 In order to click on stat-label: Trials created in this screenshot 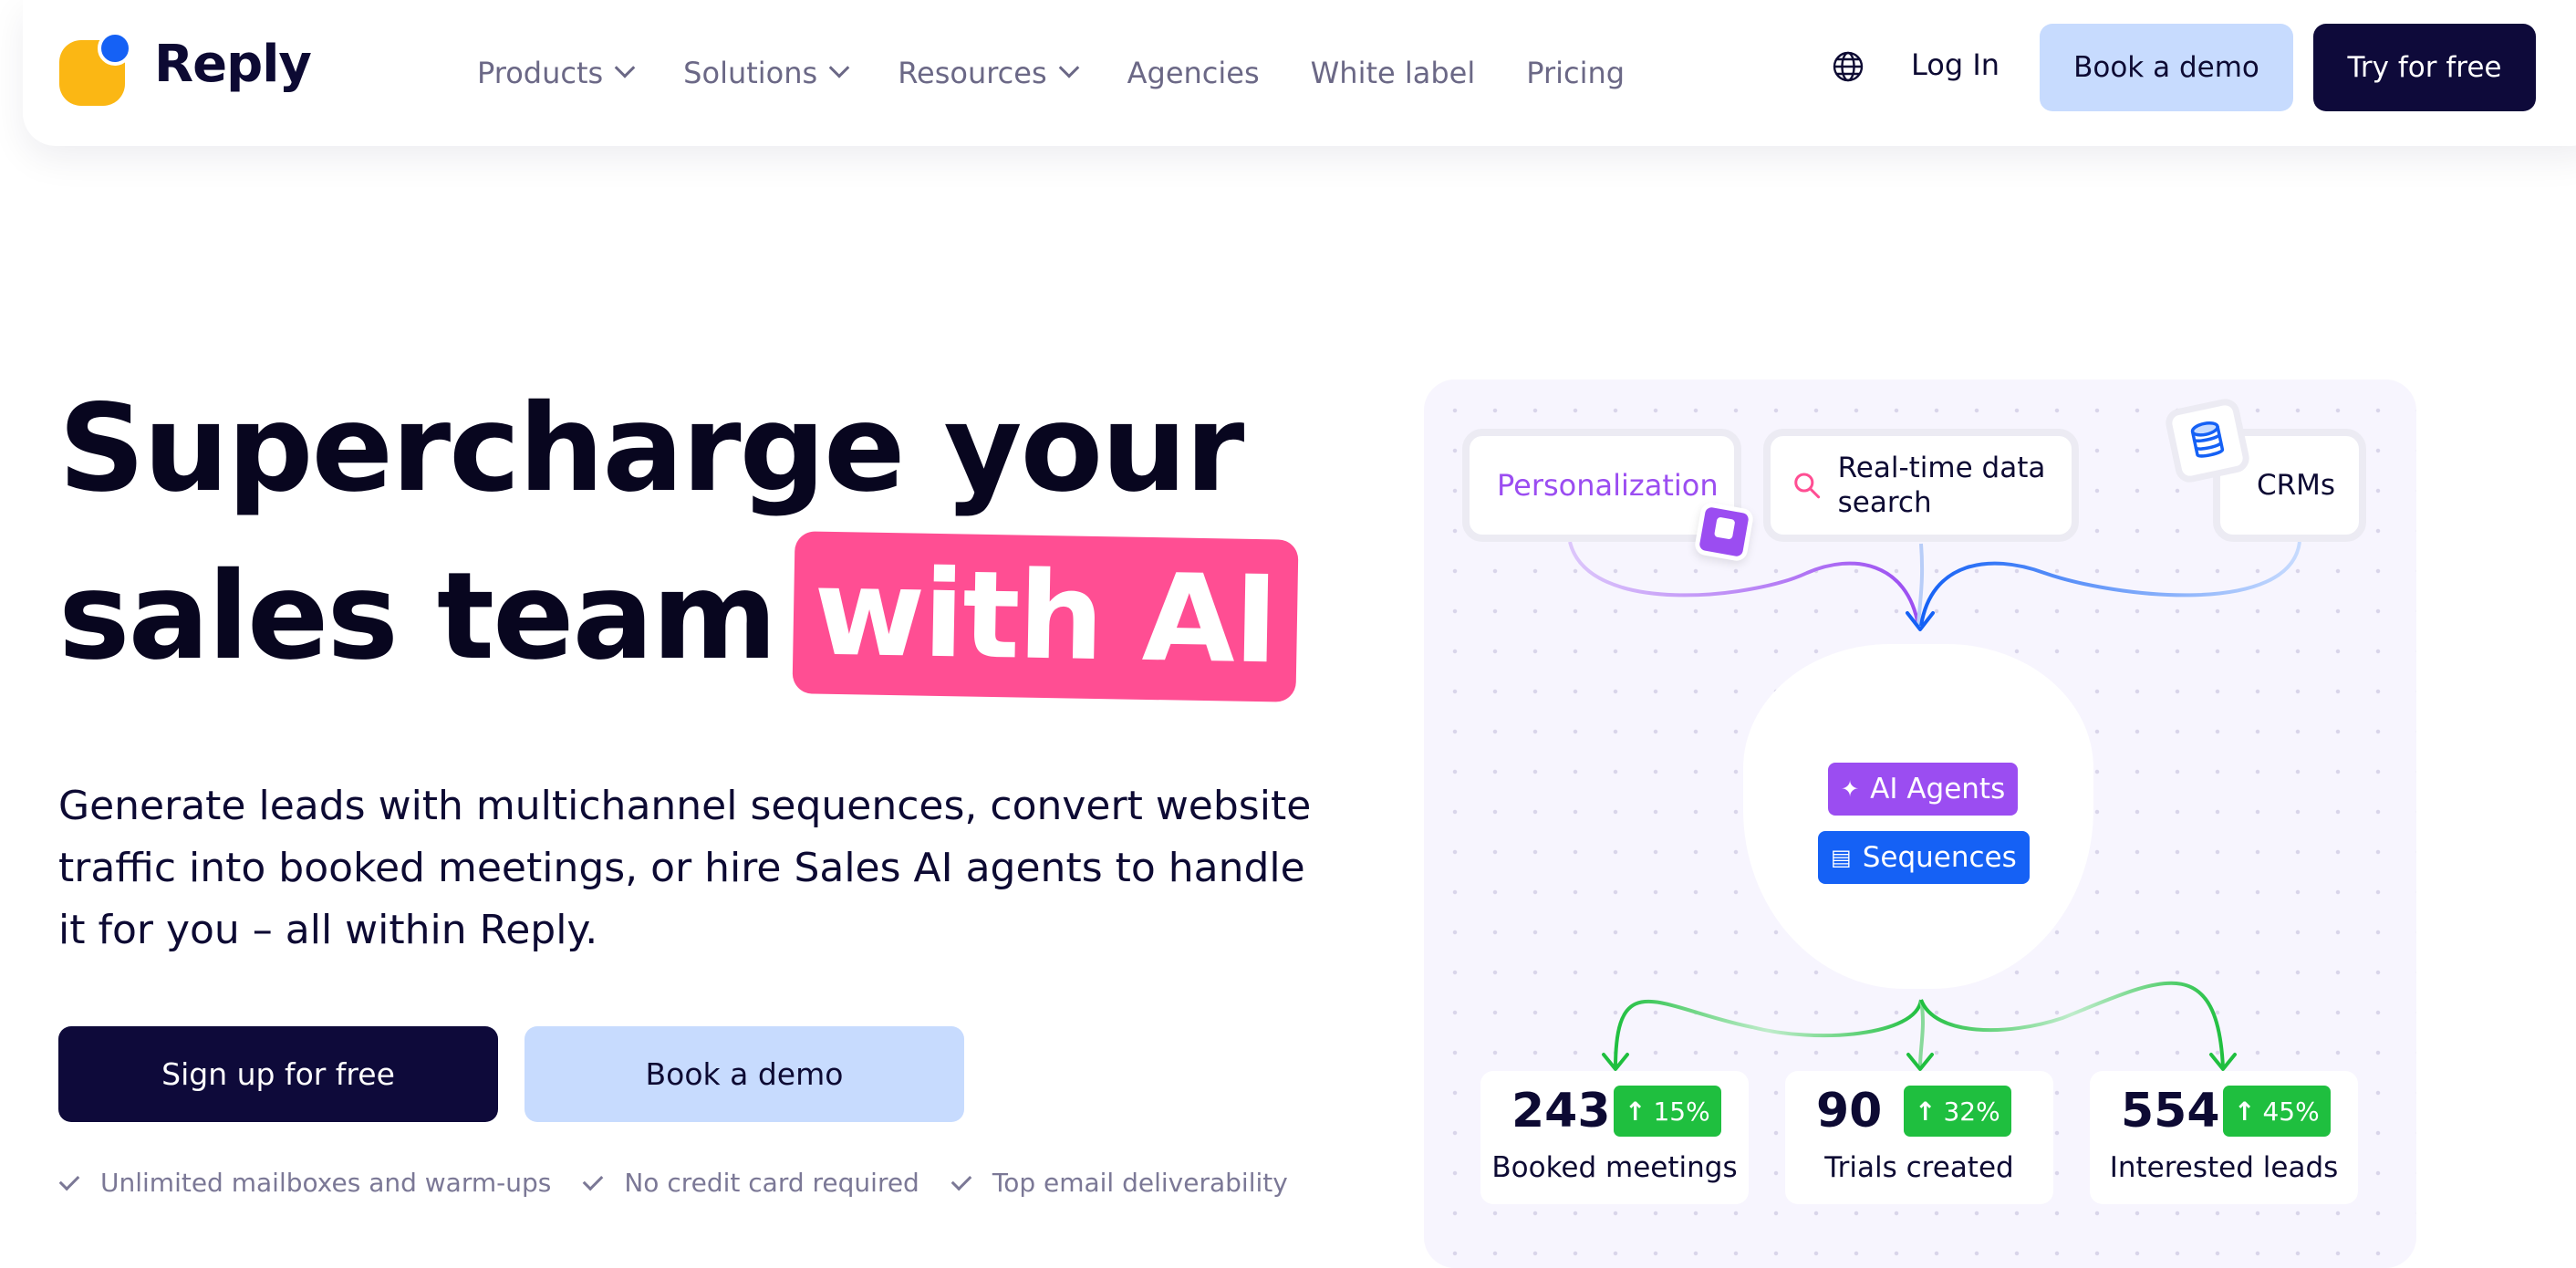, I will do `click(1919, 1167)`.